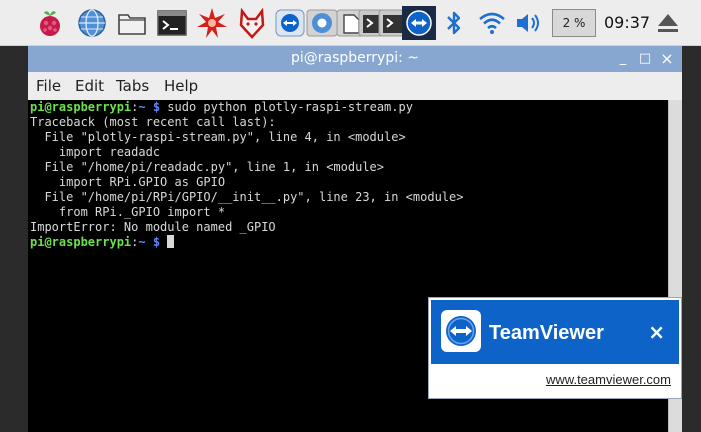 This screenshot has width=701, height=432. I want to click on teamviewer-popup: TeamViewer × www.teamviewer.com, so click(555, 348).